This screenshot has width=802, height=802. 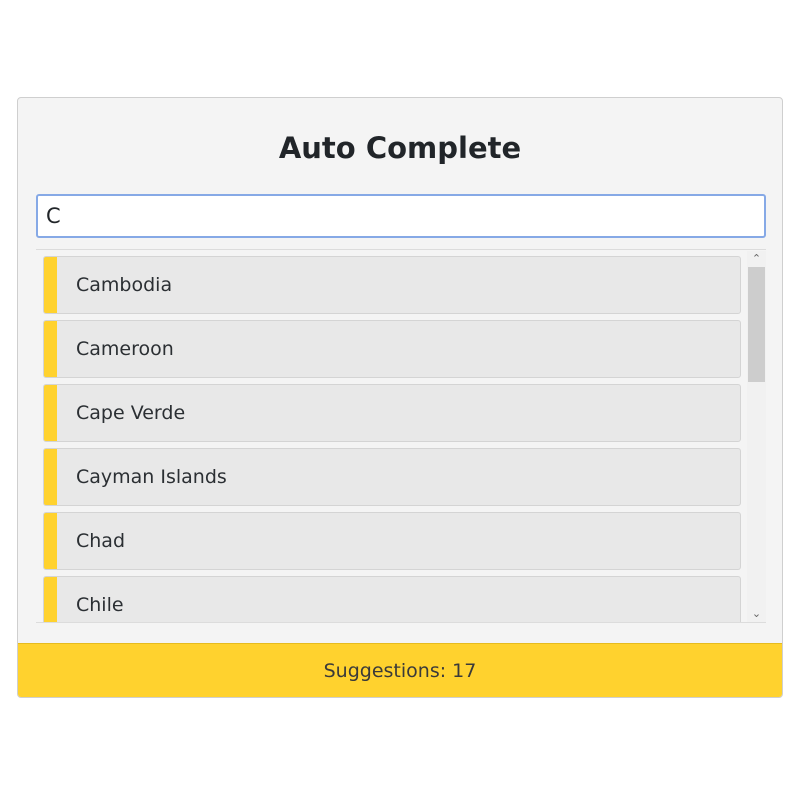 What do you see at coordinates (131, 413) in the screenshot?
I see `list-item-label: Cape Verde` at bounding box center [131, 413].